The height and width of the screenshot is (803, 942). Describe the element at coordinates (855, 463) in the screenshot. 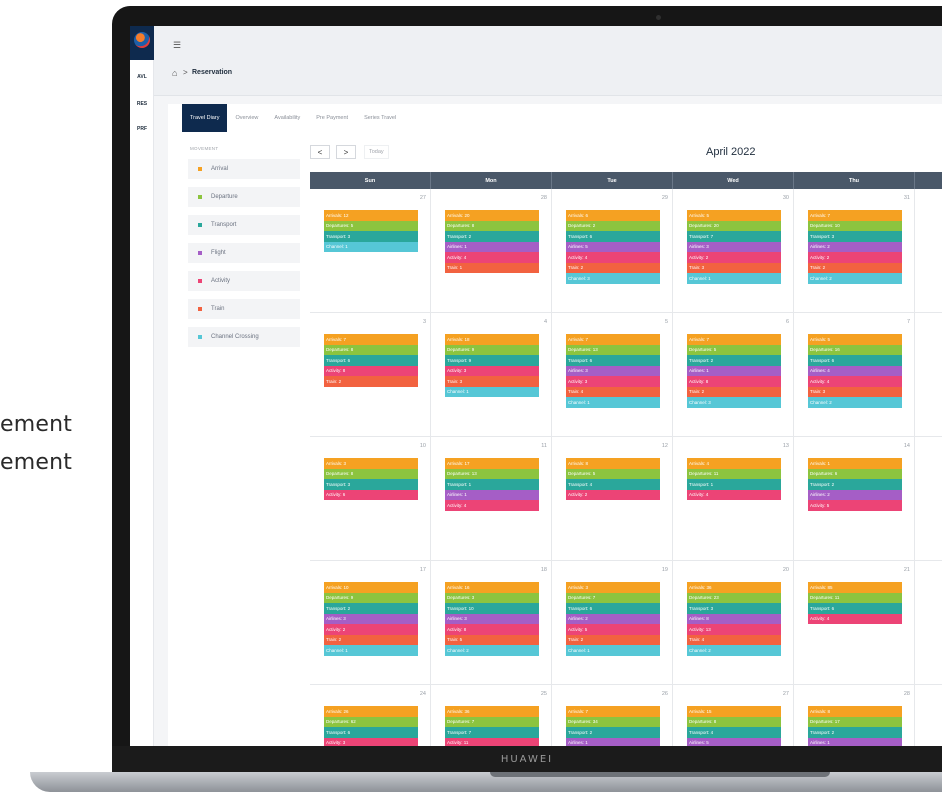

I see `event-bar: Arrivals: 1` at that location.